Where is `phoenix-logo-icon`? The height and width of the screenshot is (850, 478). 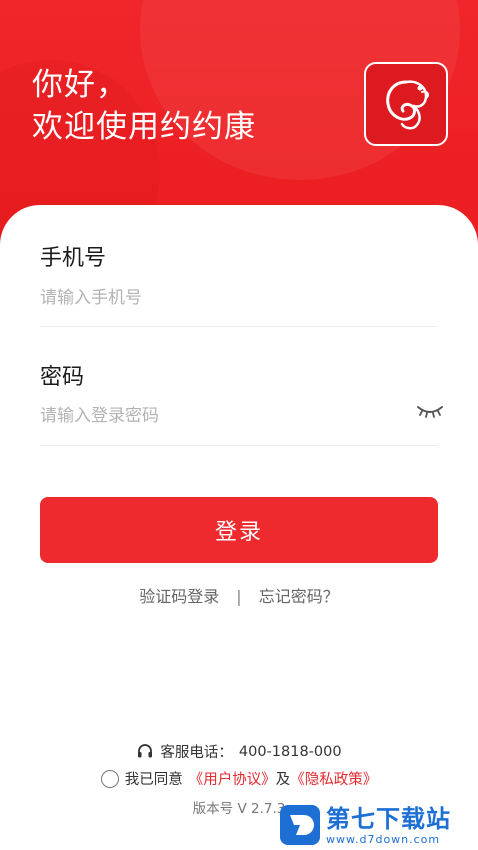 phoenix-logo-icon is located at coordinates (408, 105).